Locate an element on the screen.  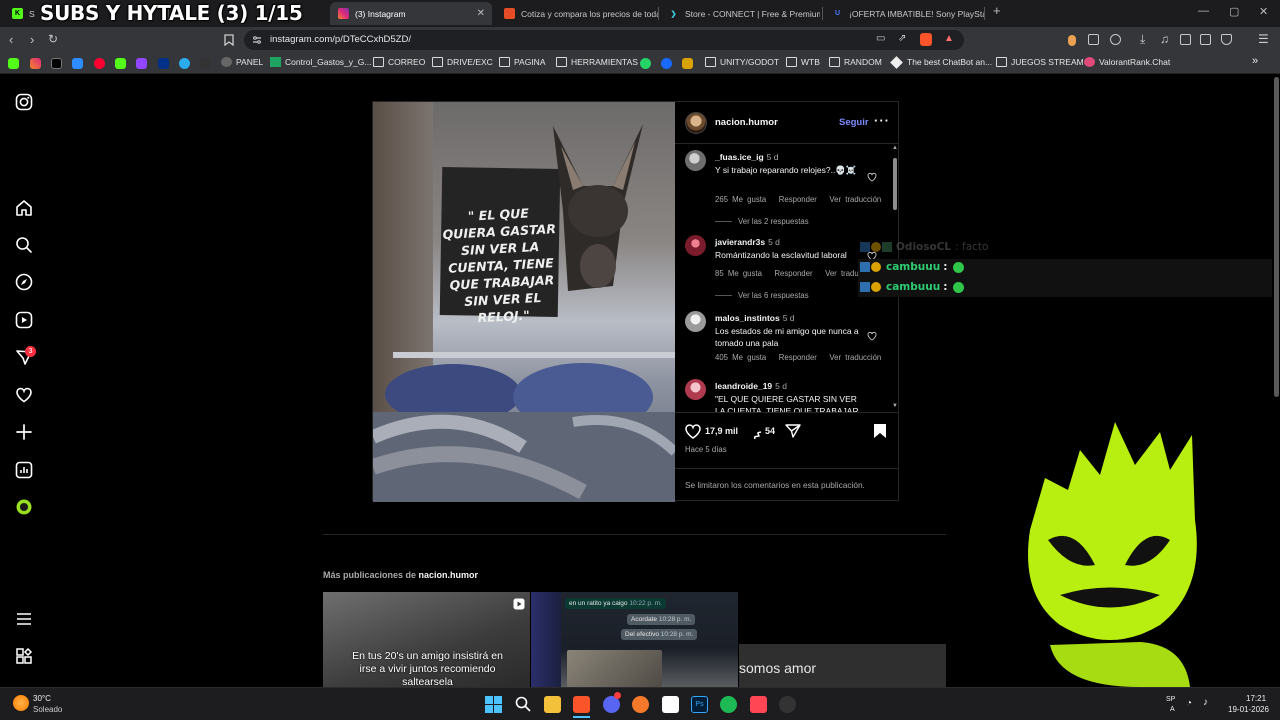
reels-icon is located at coordinates (24, 320).